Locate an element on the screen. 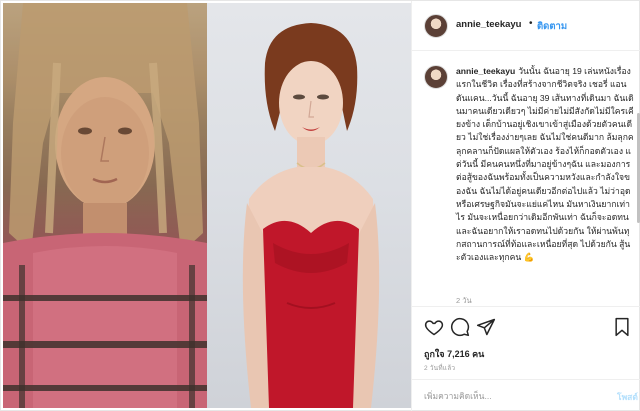 The height and width of the screenshot is (411, 640). caption-avatar is located at coordinates (436, 77).